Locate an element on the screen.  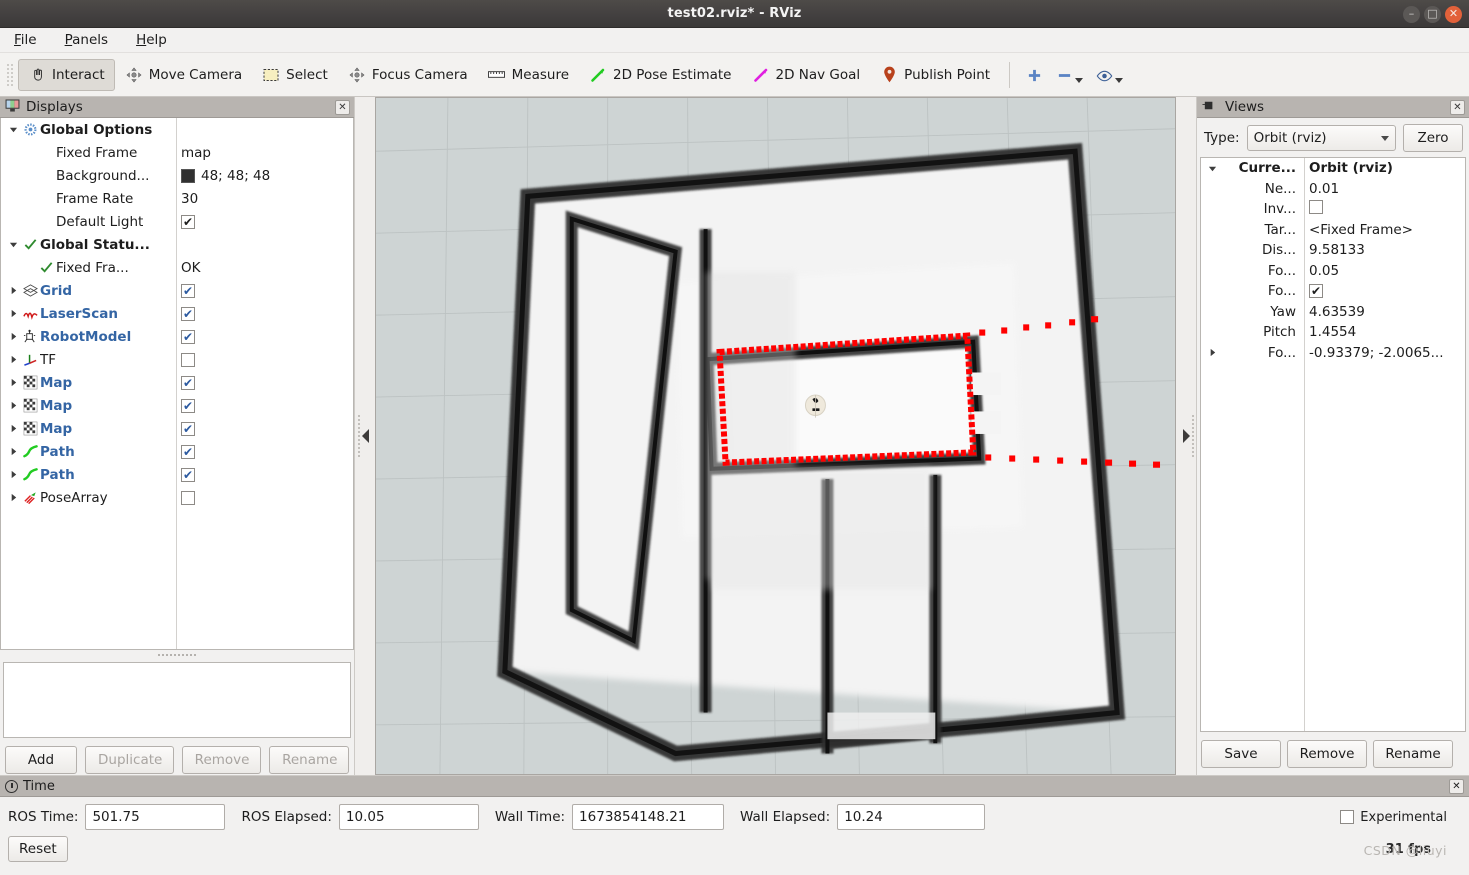
tool-interact: Interact is located at coordinates (66, 74).